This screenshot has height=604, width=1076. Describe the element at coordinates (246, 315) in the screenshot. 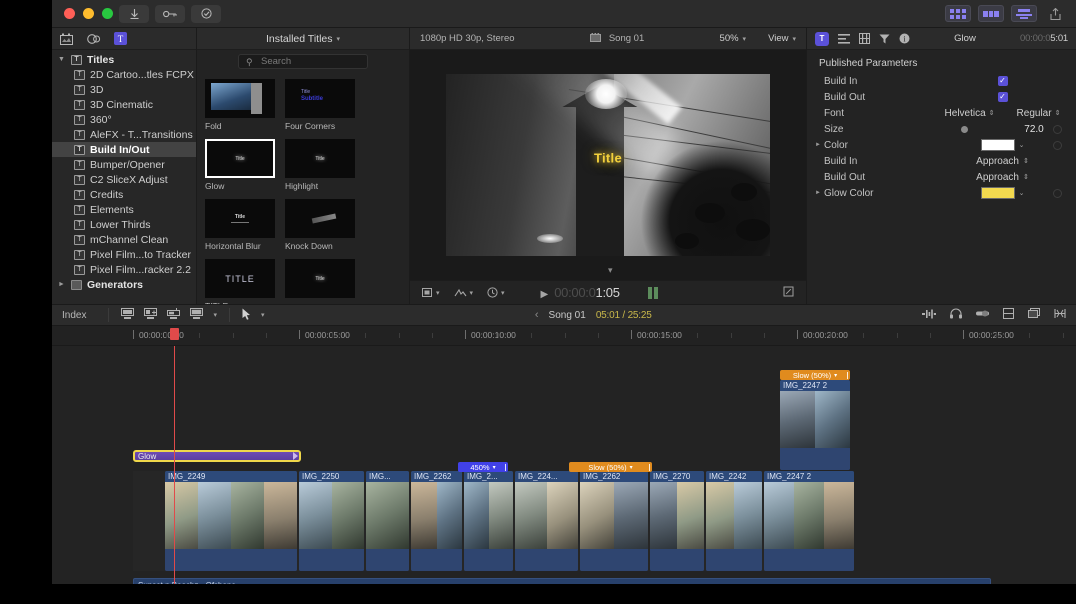

I see `select-tool-icon` at that location.